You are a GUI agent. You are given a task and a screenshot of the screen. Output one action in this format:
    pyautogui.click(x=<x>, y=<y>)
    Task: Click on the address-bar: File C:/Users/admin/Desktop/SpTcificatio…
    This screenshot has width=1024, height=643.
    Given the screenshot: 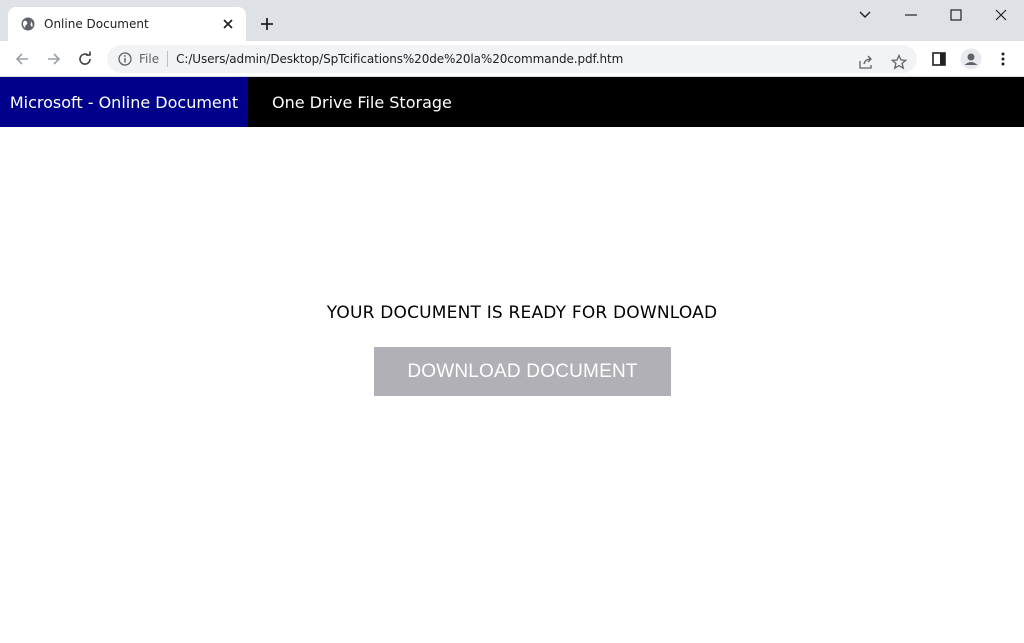 What is the action you would take?
    pyautogui.click(x=512, y=59)
    